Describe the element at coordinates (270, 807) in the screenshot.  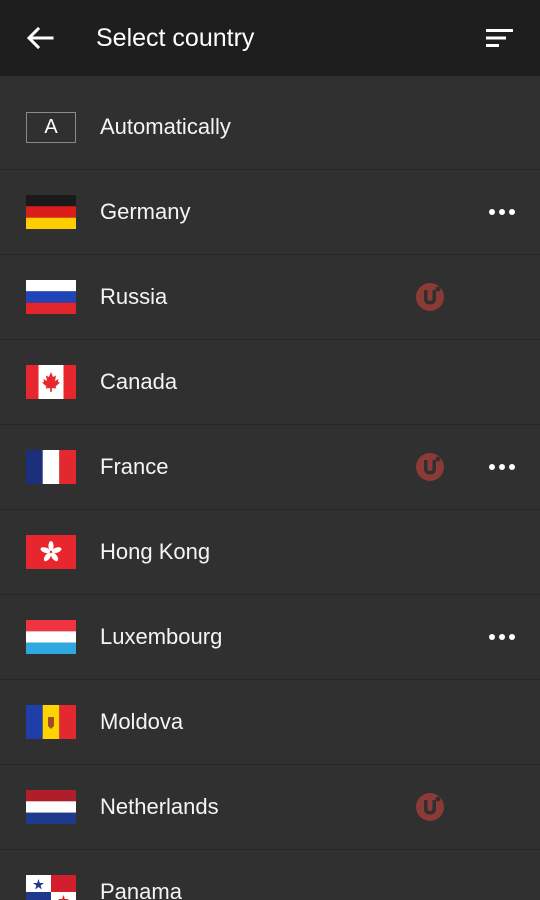
I see `country-row-nl: Netherlands` at that location.